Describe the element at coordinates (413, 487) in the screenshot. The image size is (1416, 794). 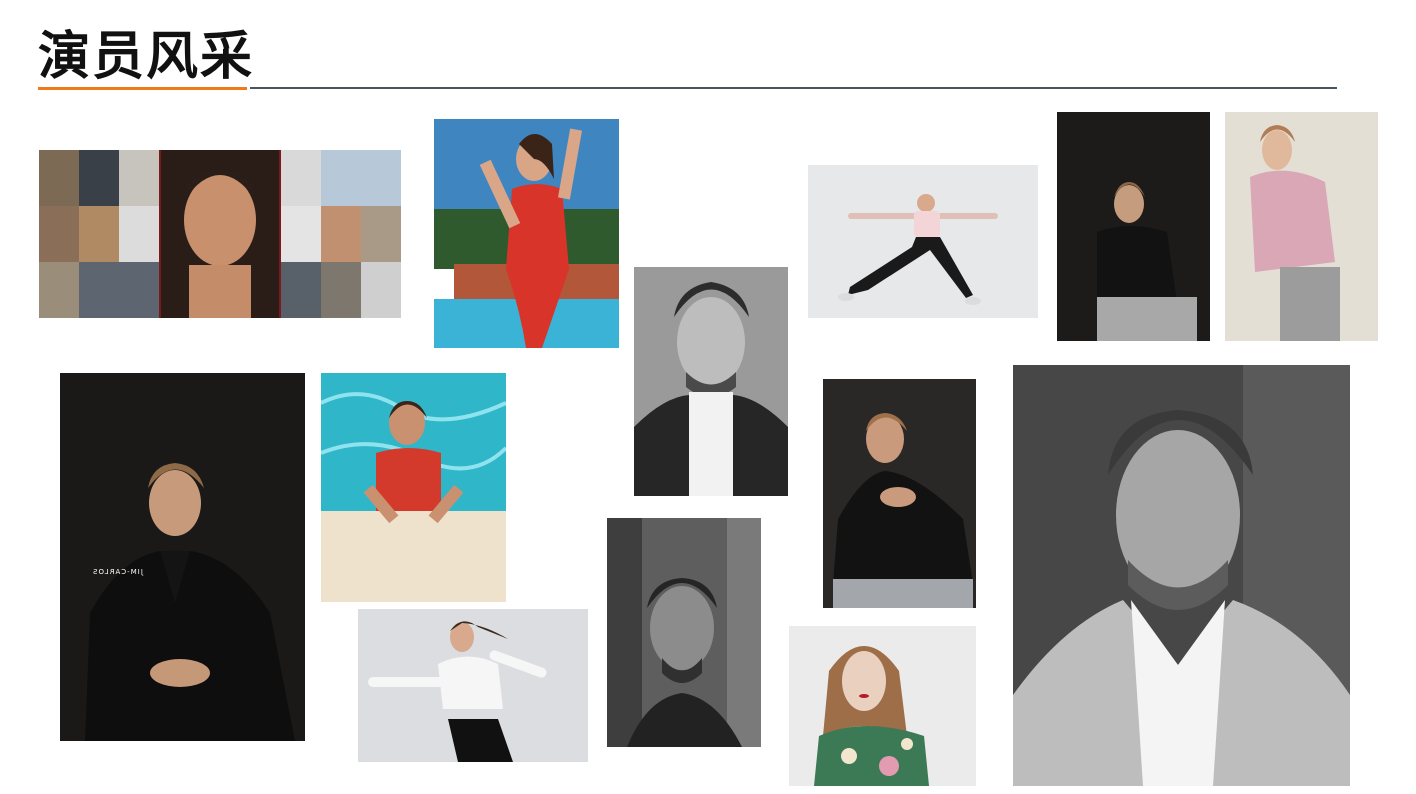
I see `photo-woman-in-pool` at that location.